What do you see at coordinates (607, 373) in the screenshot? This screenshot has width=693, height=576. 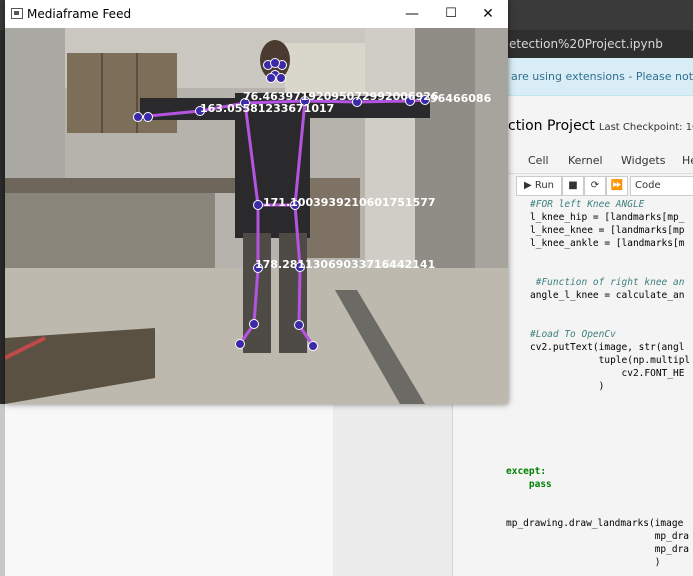 I see `code-line: cv2.FONT_HE` at bounding box center [607, 373].